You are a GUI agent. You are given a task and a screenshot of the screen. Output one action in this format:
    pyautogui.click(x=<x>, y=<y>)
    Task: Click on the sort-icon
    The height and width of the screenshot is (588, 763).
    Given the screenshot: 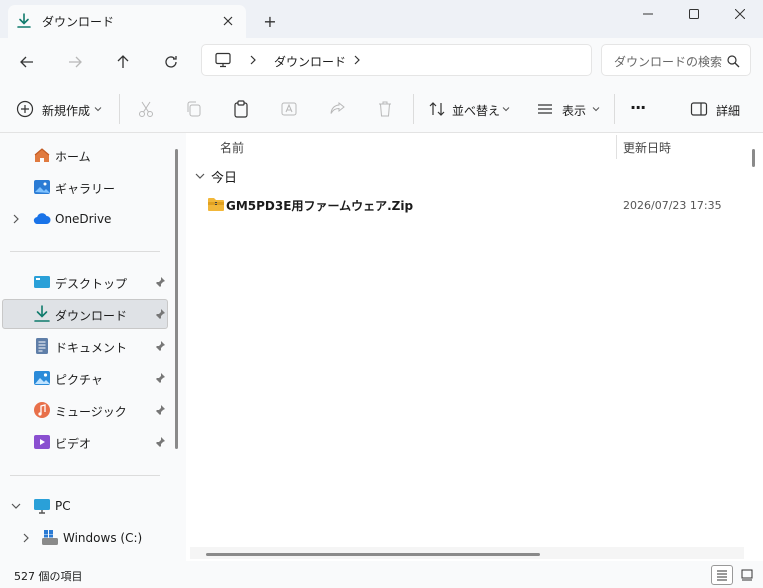 What is the action you would take?
    pyautogui.click(x=437, y=109)
    